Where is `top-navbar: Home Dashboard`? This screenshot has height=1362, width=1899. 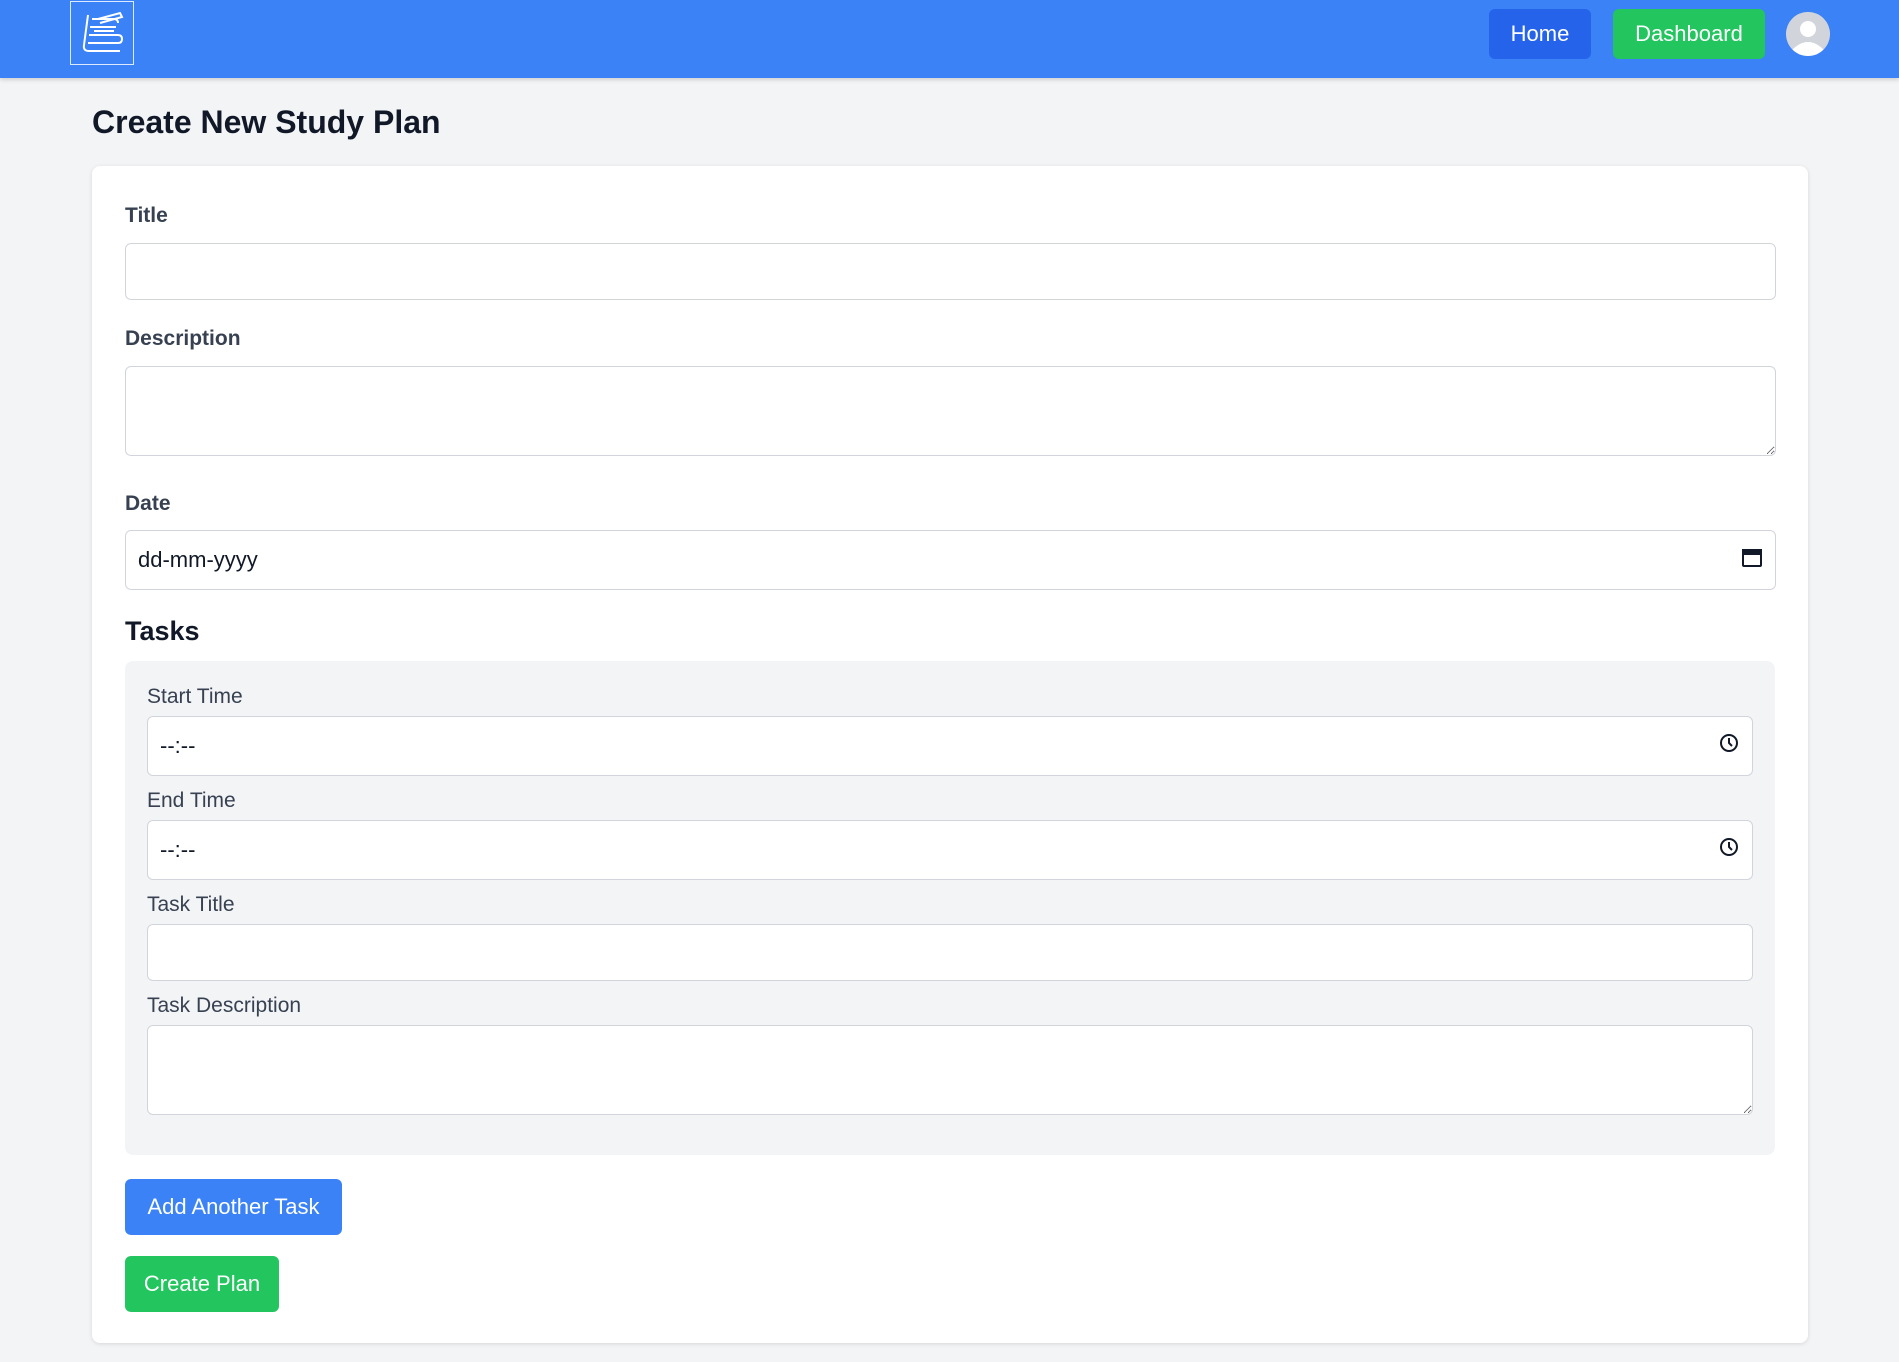 top-navbar: Home Dashboard is located at coordinates (949, 39).